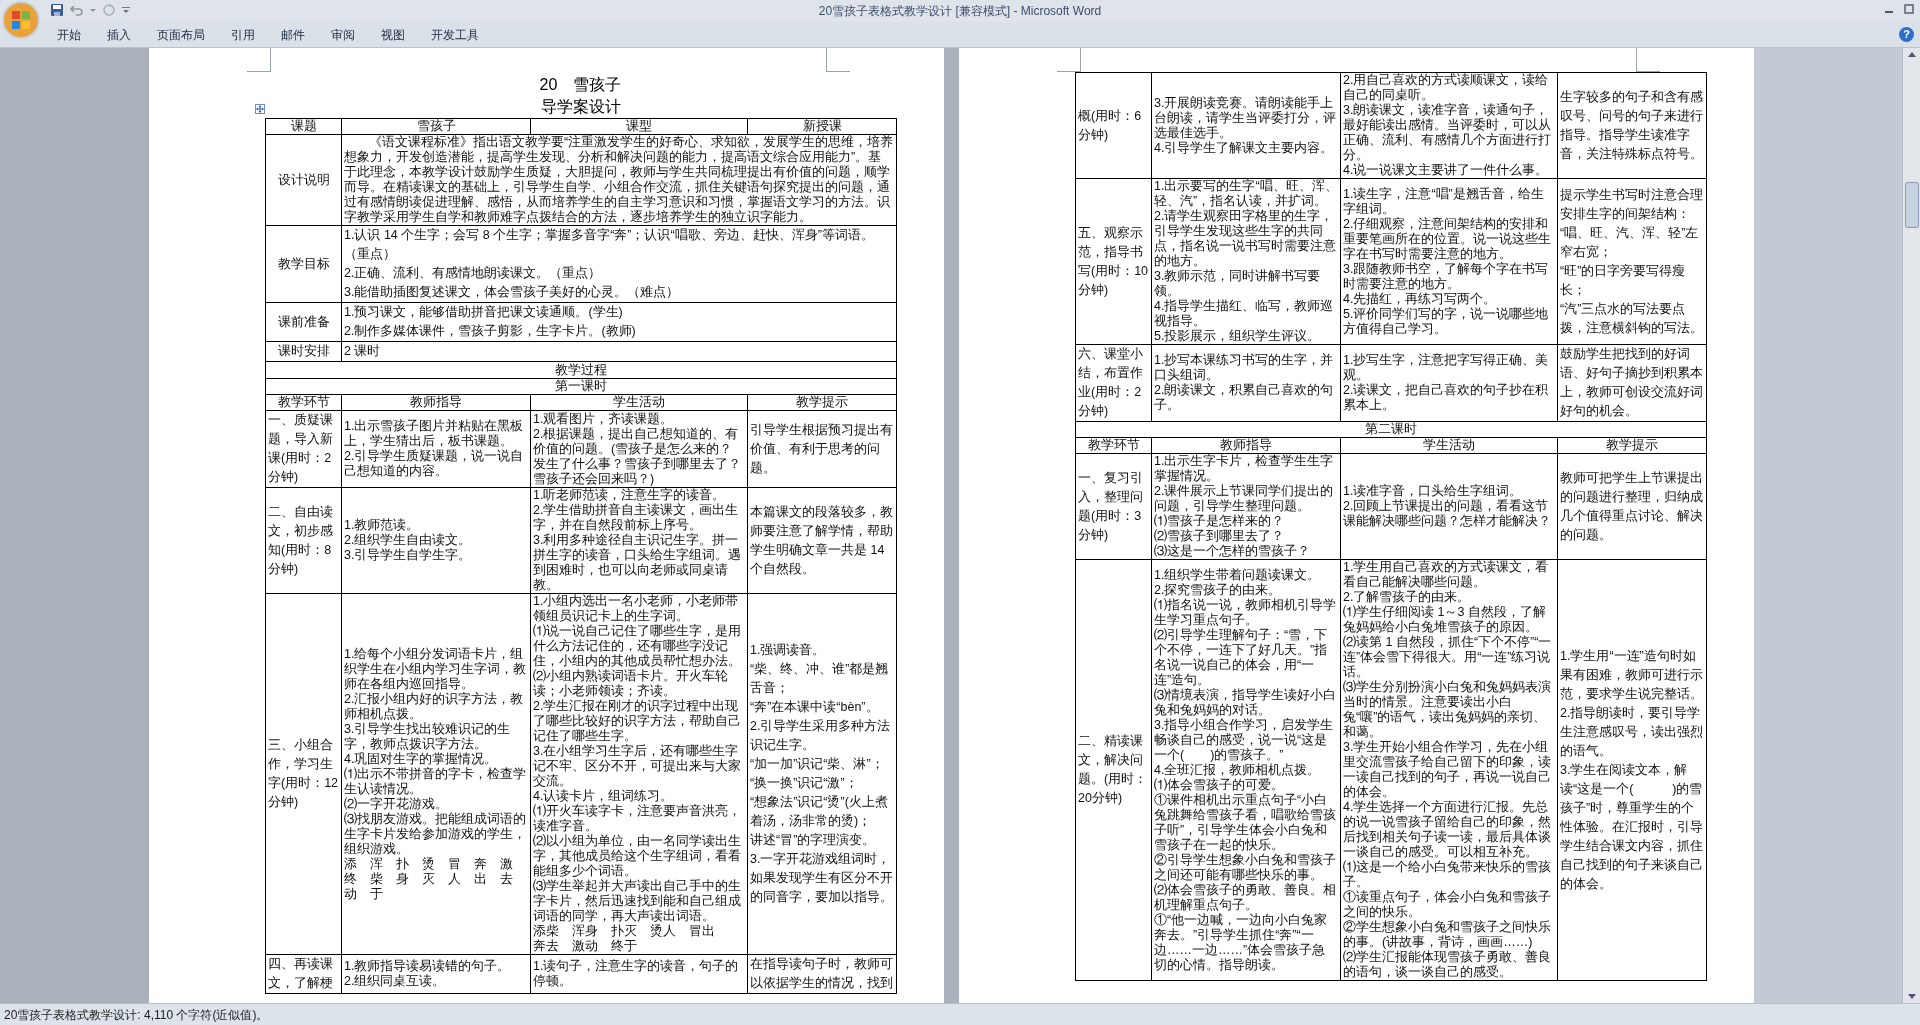 The width and height of the screenshot is (1920, 1025). What do you see at coordinates (1244, 368) in the screenshot?
I see `cell-text: 1.抄写本课练习书写的生字，并口头组词。` at bounding box center [1244, 368].